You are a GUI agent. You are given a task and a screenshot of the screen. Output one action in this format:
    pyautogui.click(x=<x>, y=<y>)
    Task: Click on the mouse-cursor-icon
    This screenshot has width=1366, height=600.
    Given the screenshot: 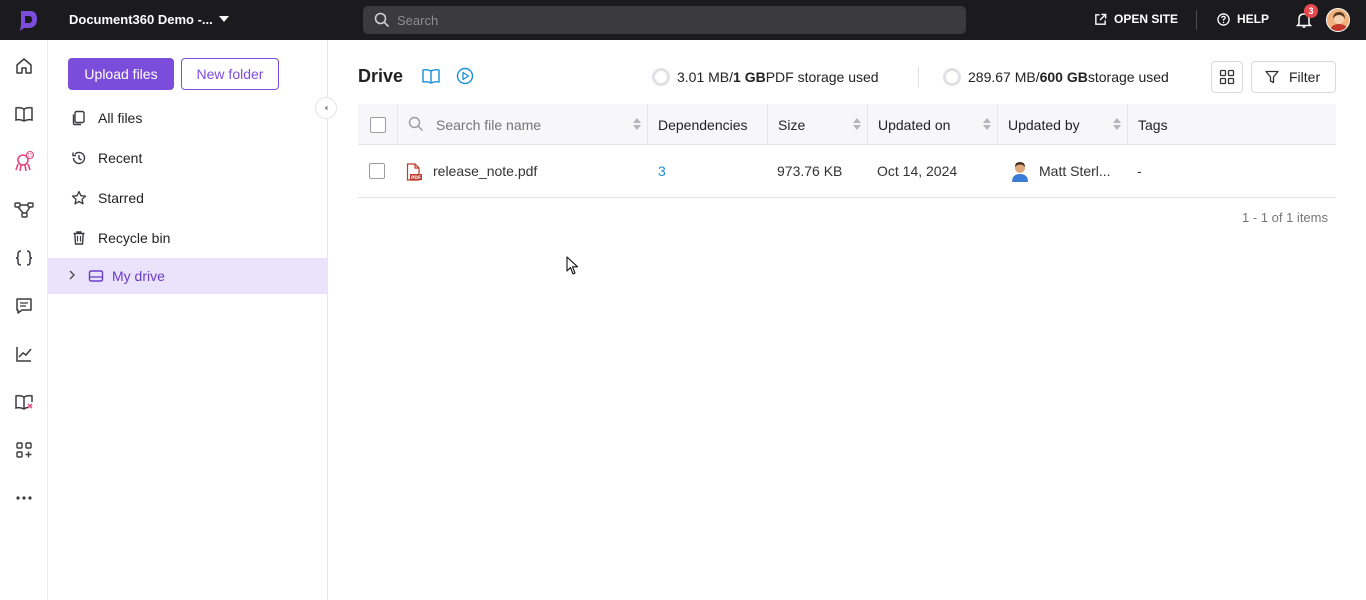 What is the action you would take?
    pyautogui.click(x=572, y=265)
    